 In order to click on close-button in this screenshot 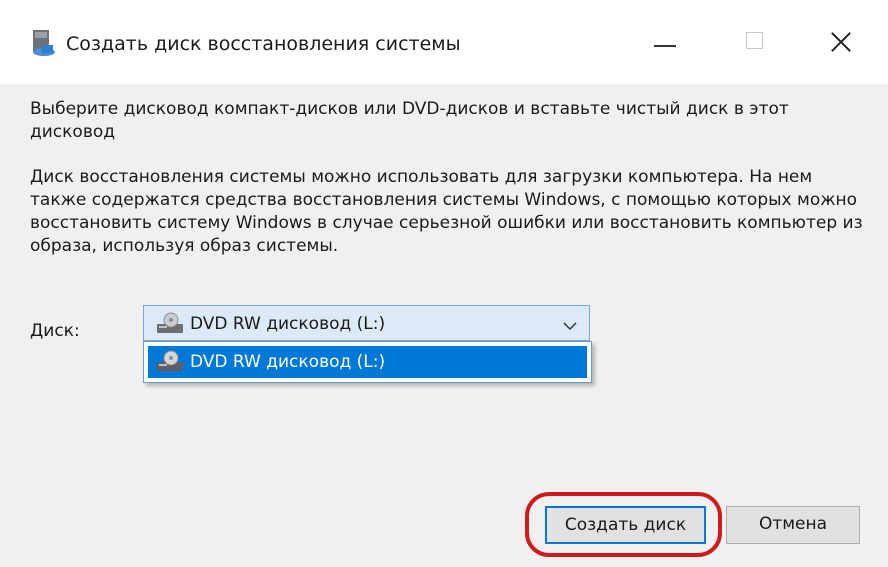, I will do `click(843, 42)`.